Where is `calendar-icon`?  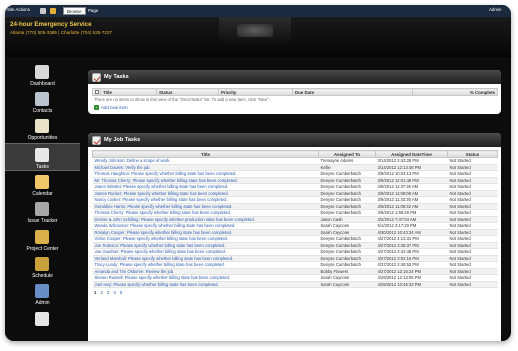 calendar-icon is located at coordinates (42, 182).